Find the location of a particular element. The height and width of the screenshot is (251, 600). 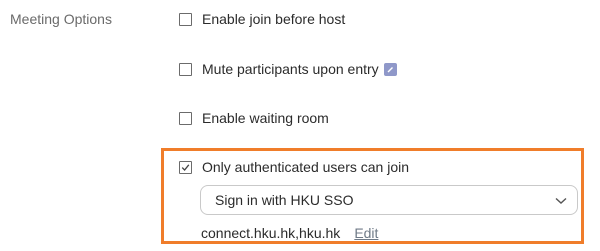

option-enable-join-before-host: Enable join before host is located at coordinates (262, 19).